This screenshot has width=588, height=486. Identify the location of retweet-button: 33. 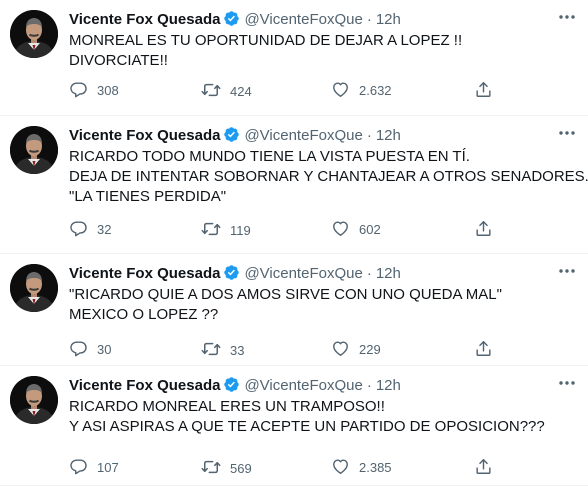
(222, 350).